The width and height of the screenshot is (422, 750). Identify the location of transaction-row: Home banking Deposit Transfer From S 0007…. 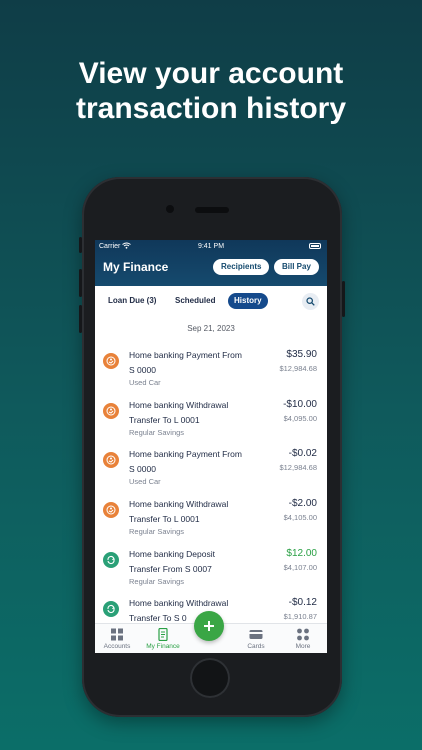
(211, 571).